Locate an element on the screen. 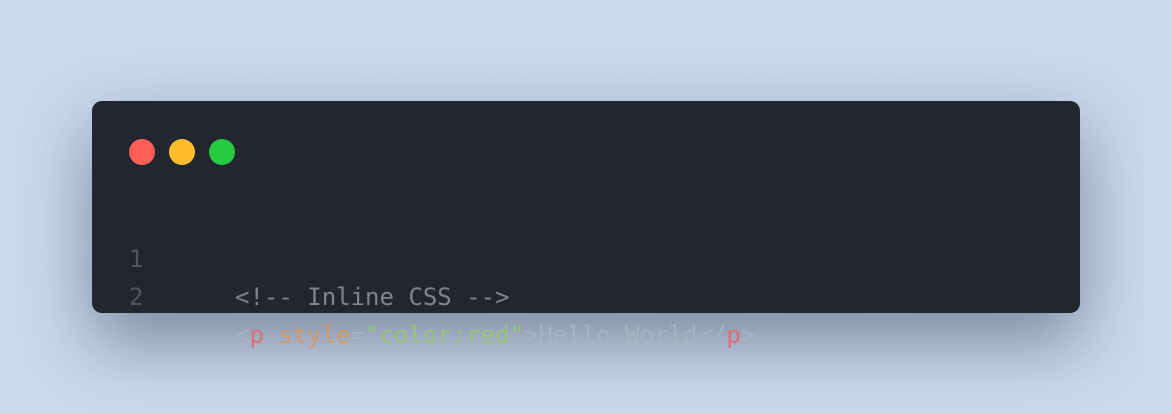  close-dot-icon is located at coordinates (142, 152).